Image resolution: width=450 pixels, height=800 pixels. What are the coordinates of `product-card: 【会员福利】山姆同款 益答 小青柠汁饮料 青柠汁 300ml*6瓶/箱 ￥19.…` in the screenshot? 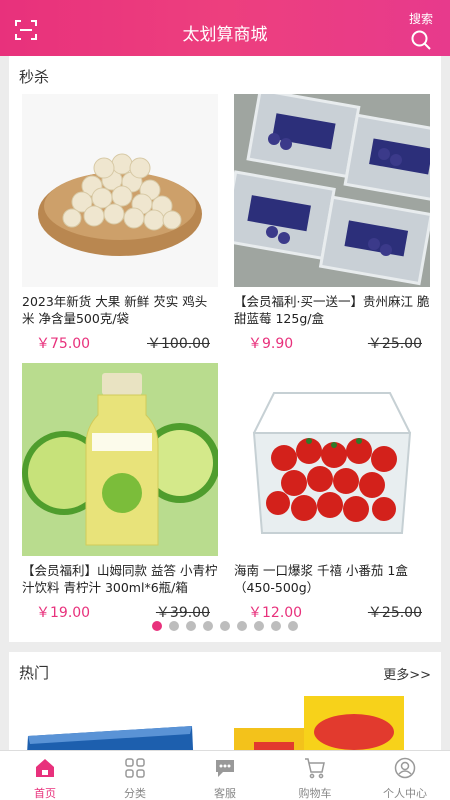 It's located at (120, 492).